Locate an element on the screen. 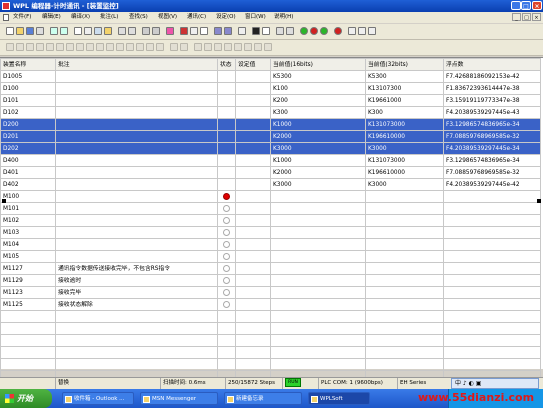 This screenshot has height=408, width=543. table-row: D100 K100 K13107300 F1.83672393614447e-38 is located at coordinates (270, 88).